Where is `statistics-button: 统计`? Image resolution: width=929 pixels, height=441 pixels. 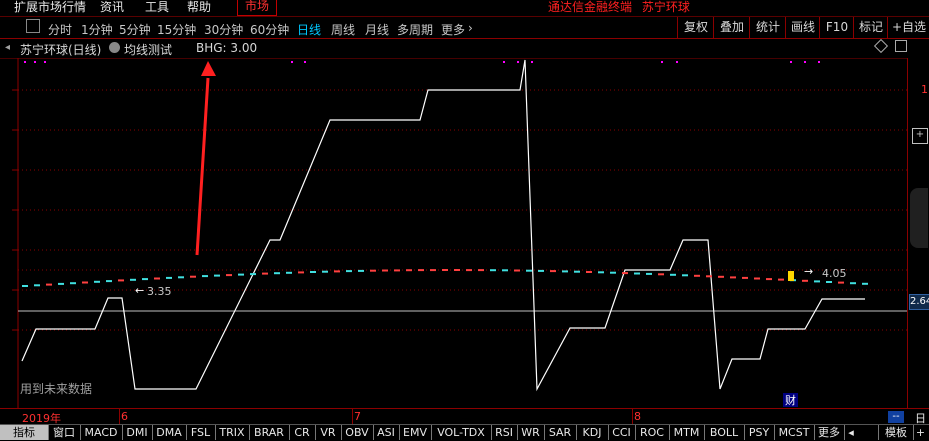
statistics-button: 统计 is located at coordinates (767, 27).